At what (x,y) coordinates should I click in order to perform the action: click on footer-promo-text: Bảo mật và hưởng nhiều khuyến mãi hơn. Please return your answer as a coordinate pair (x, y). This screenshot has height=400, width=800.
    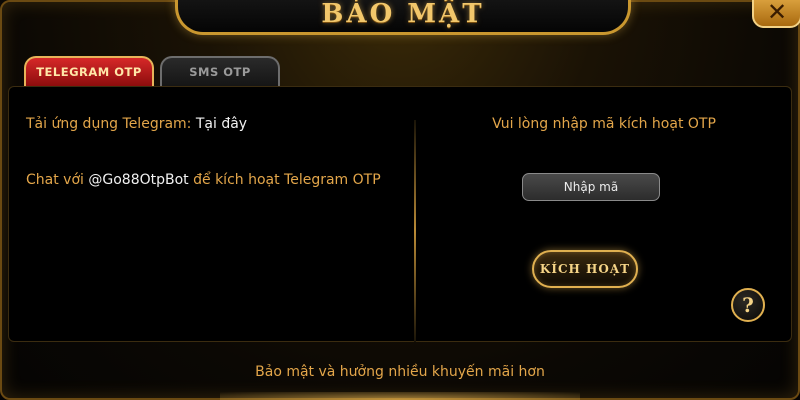
    Looking at the image, I should click on (400, 372).